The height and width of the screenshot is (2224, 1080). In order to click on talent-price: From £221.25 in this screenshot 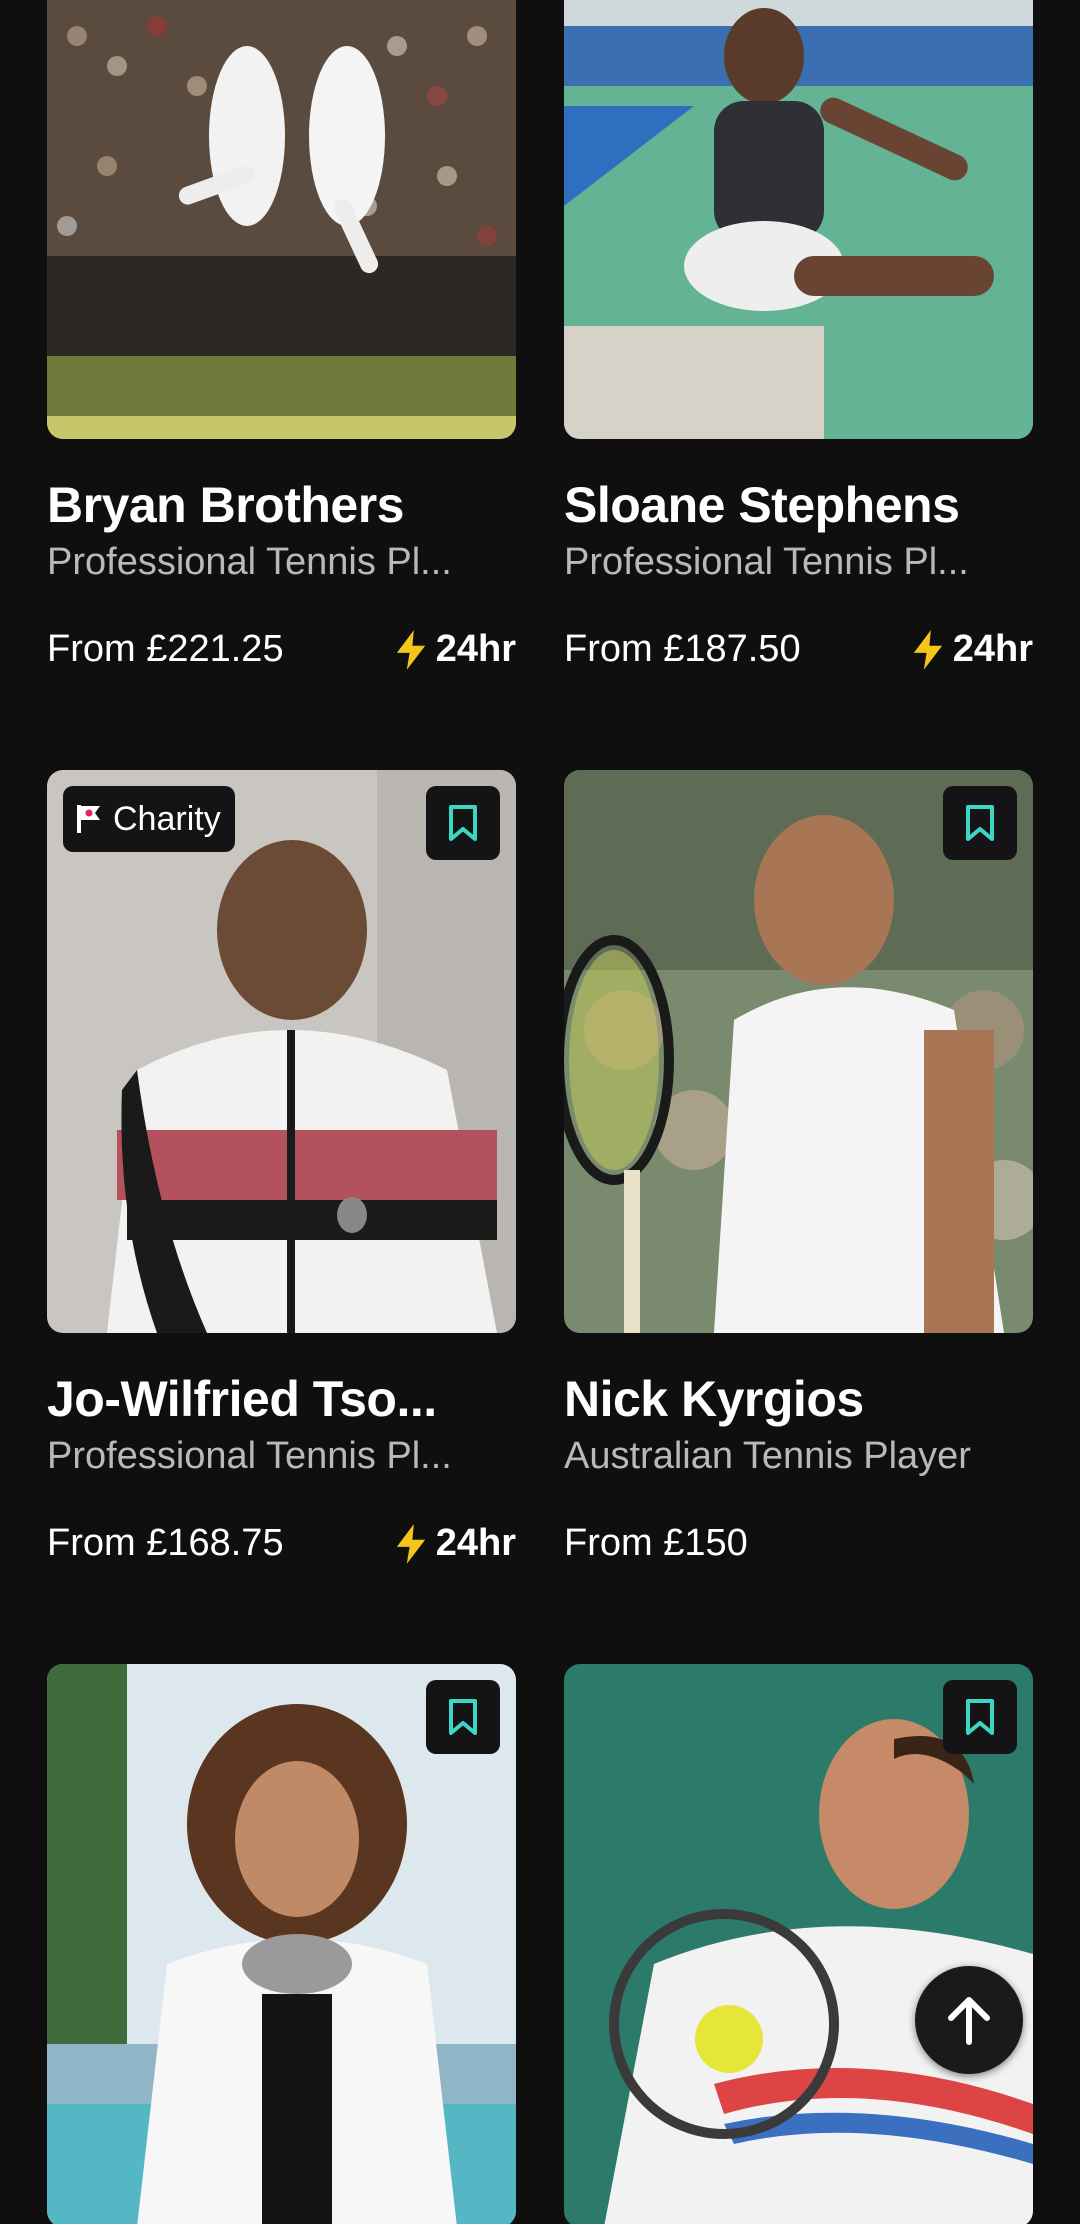, I will do `click(165, 649)`.